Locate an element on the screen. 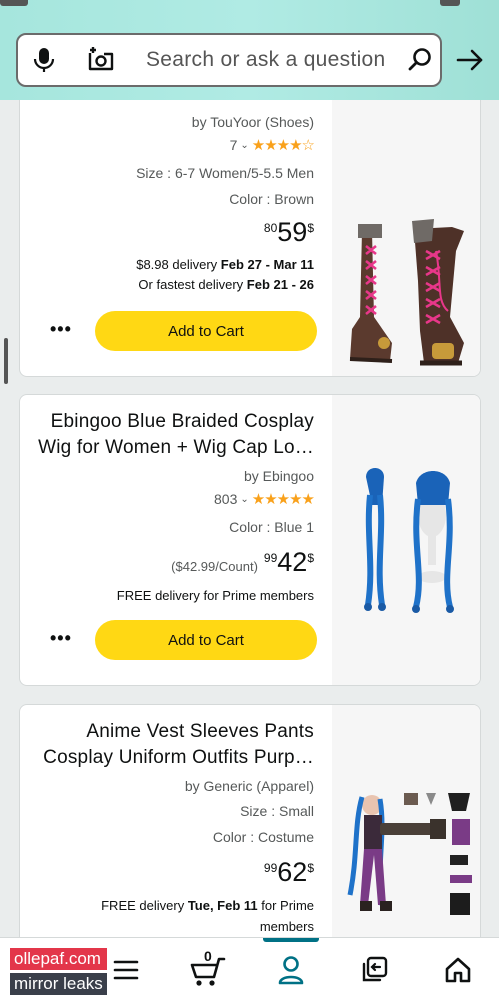 The height and width of the screenshot is (1004, 499). product-size: Size : Small is located at coordinates (277, 811).